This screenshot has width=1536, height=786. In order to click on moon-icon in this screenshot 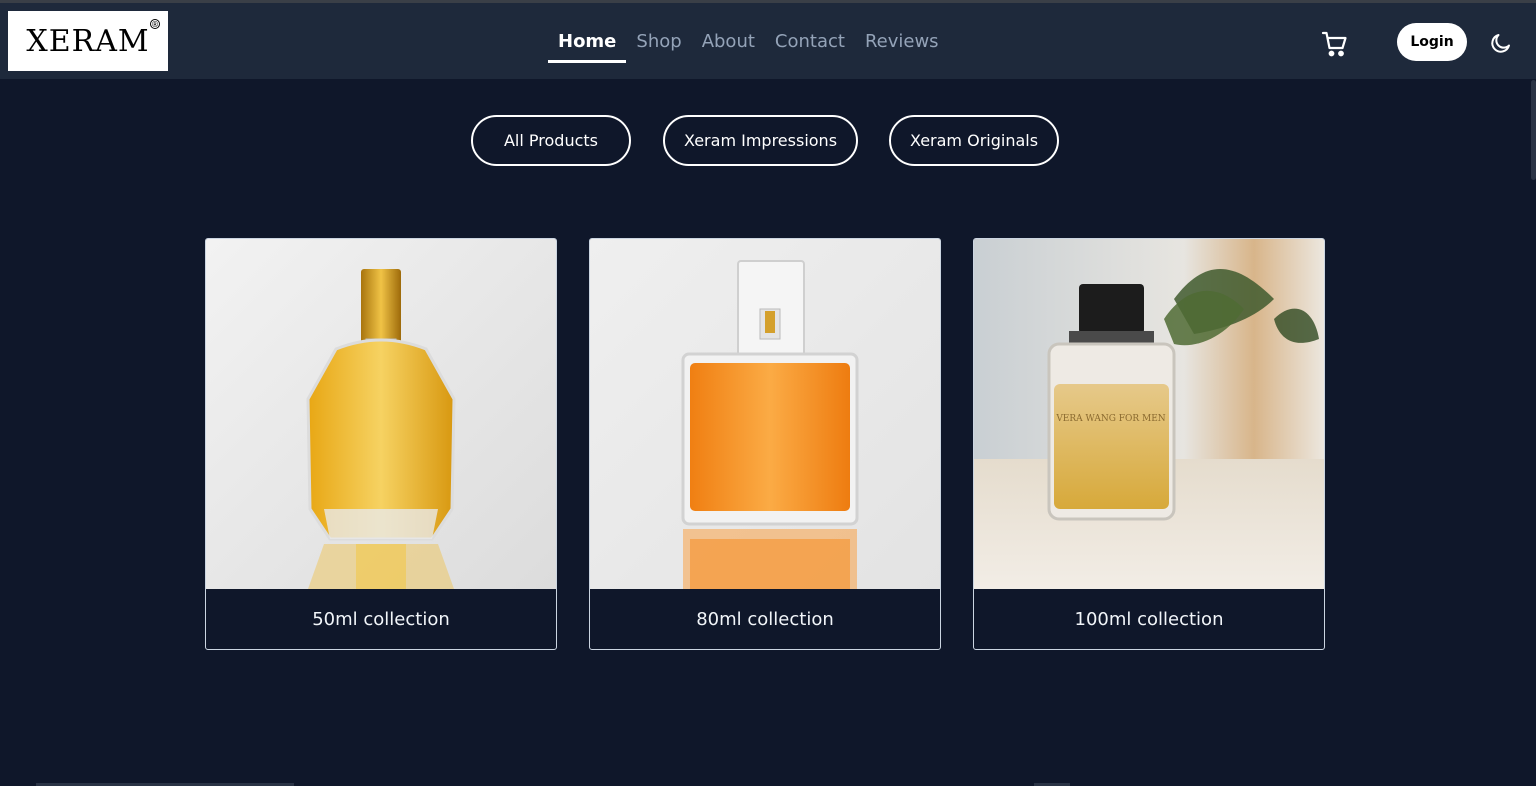, I will do `click(1501, 43)`.